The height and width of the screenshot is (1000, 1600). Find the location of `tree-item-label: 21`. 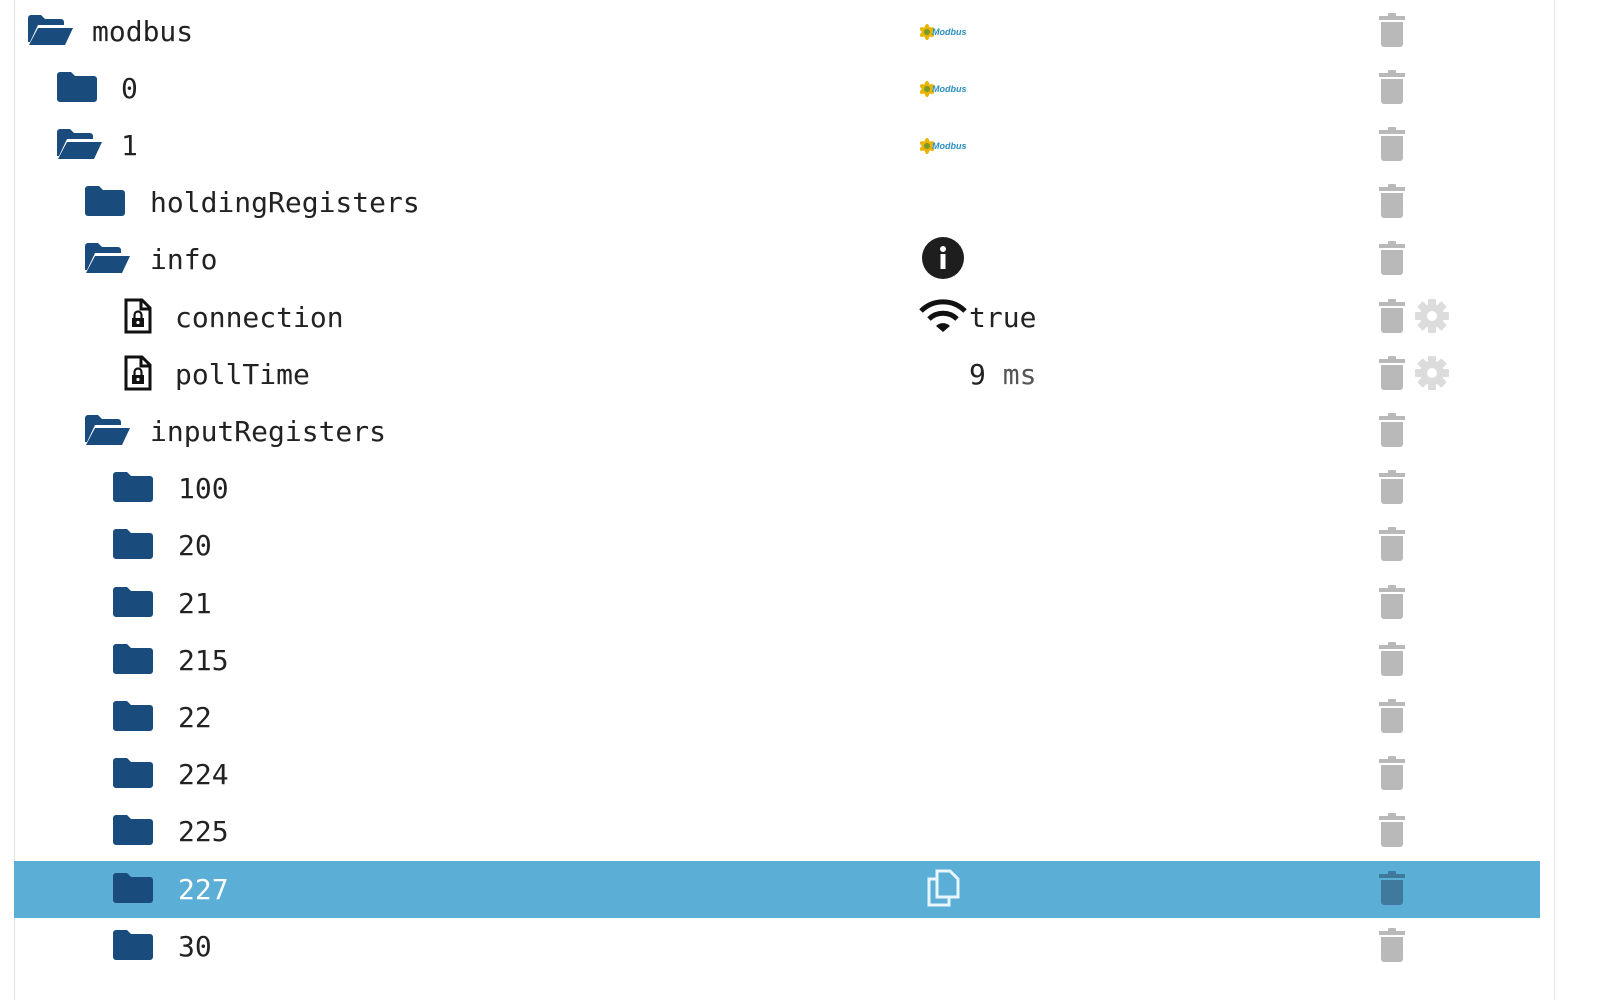

tree-item-label: 21 is located at coordinates (195, 603).